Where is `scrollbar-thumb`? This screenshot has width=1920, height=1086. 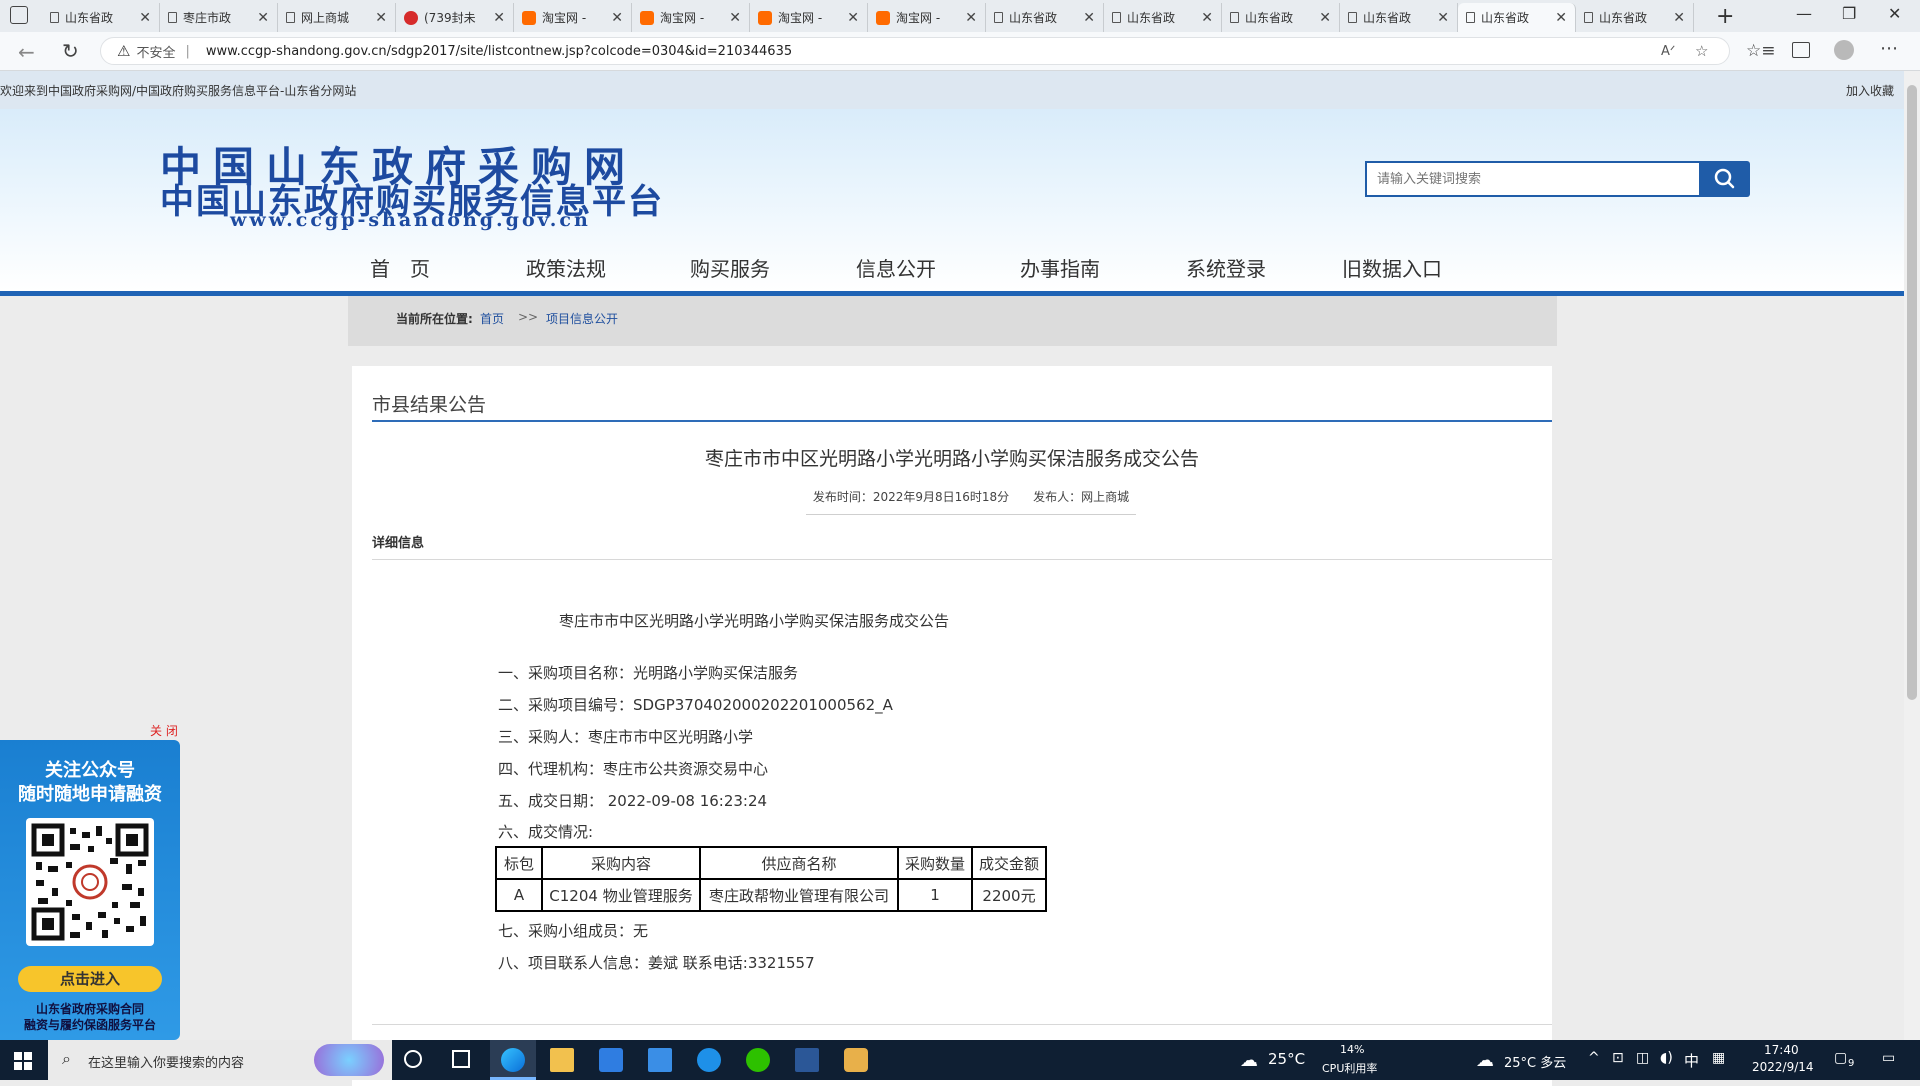
scrollbar-thumb is located at coordinates (1912, 392).